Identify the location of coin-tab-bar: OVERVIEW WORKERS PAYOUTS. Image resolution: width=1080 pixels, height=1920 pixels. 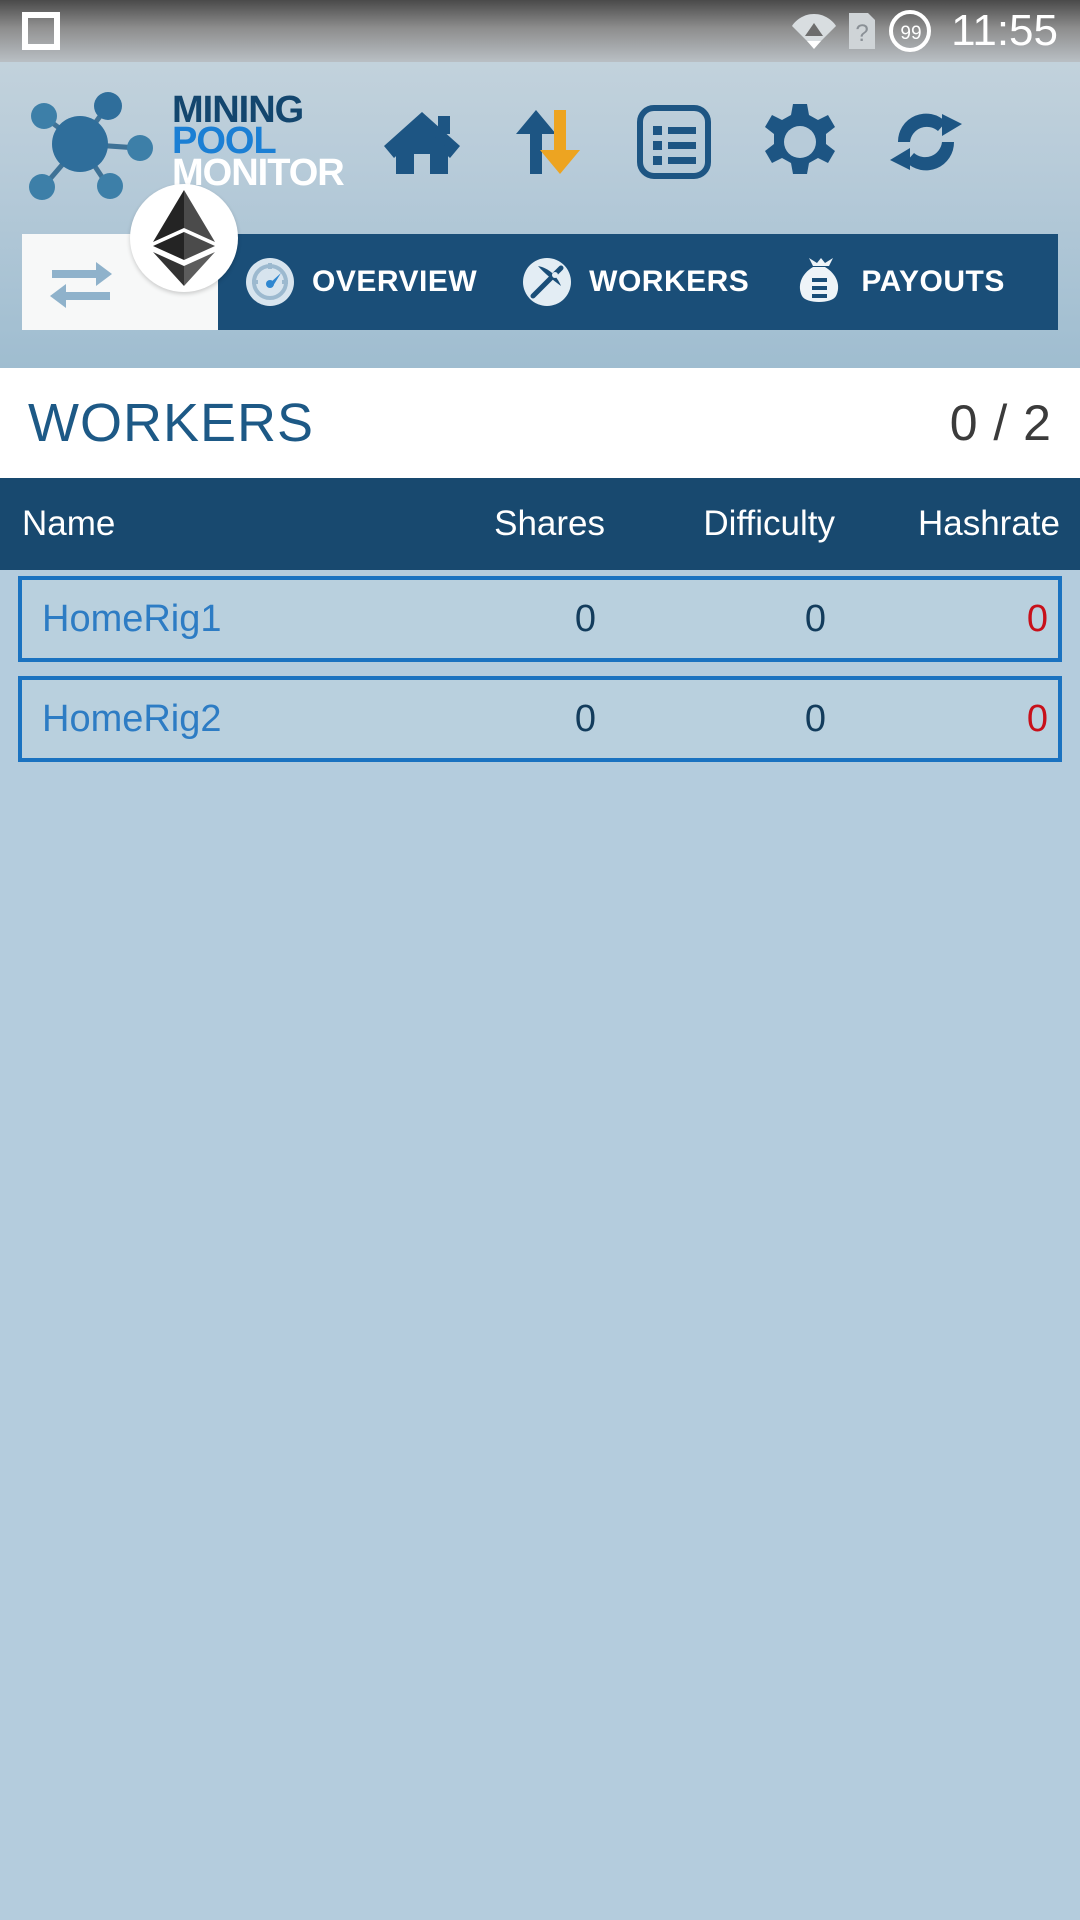
(540, 257).